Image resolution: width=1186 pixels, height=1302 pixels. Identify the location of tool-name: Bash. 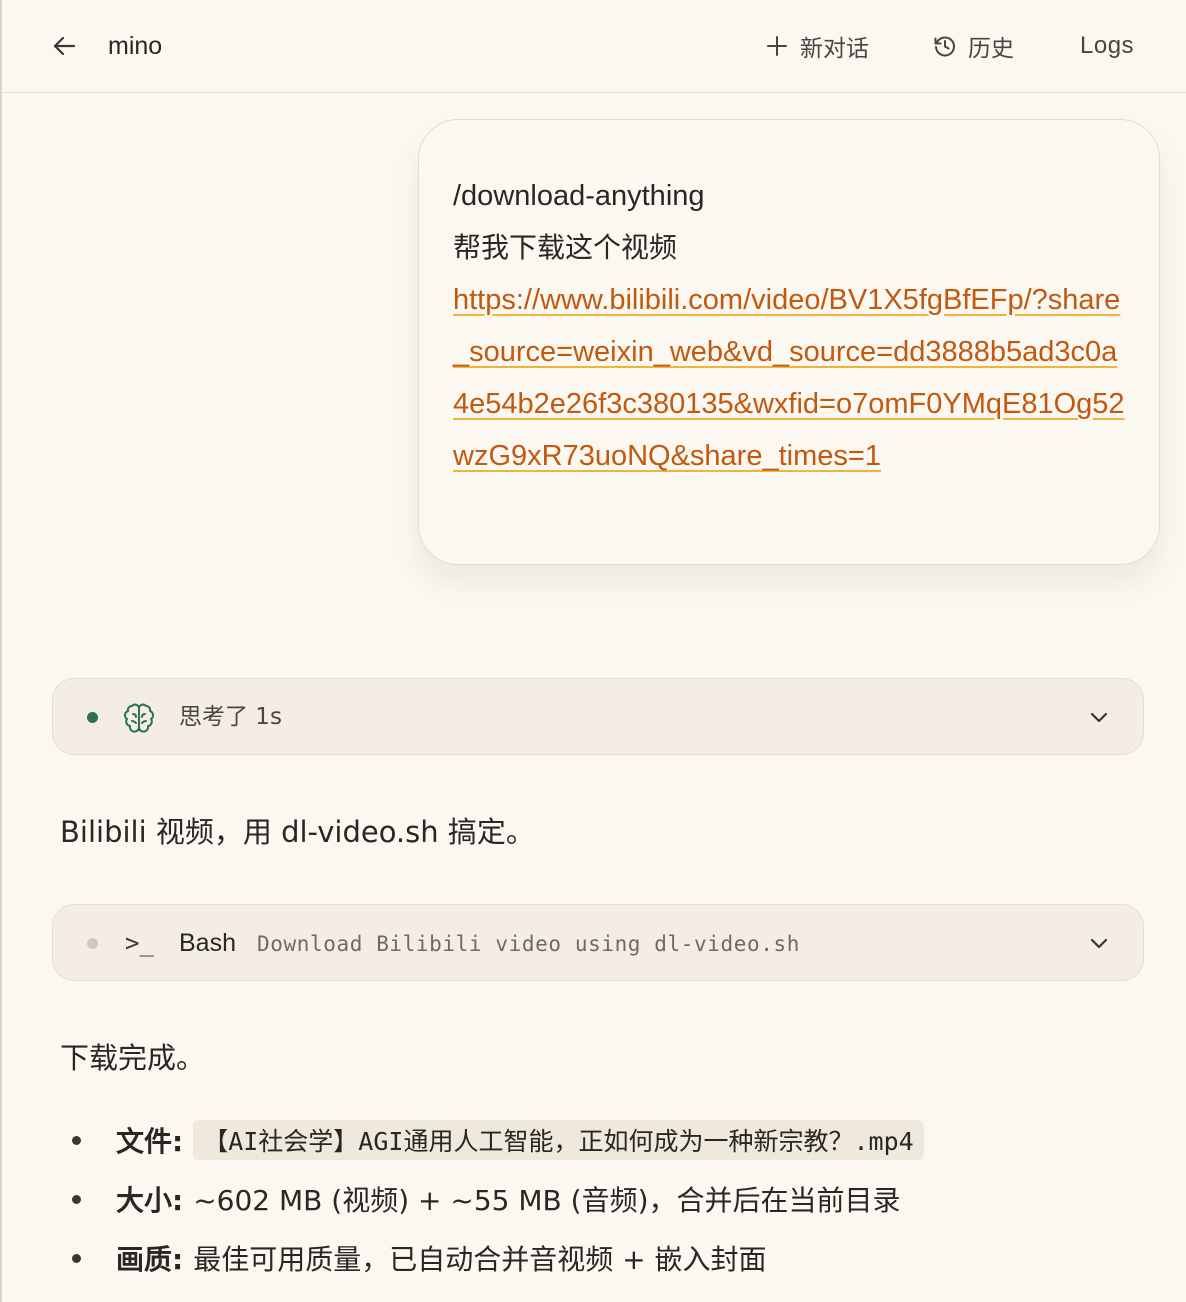
(207, 943).